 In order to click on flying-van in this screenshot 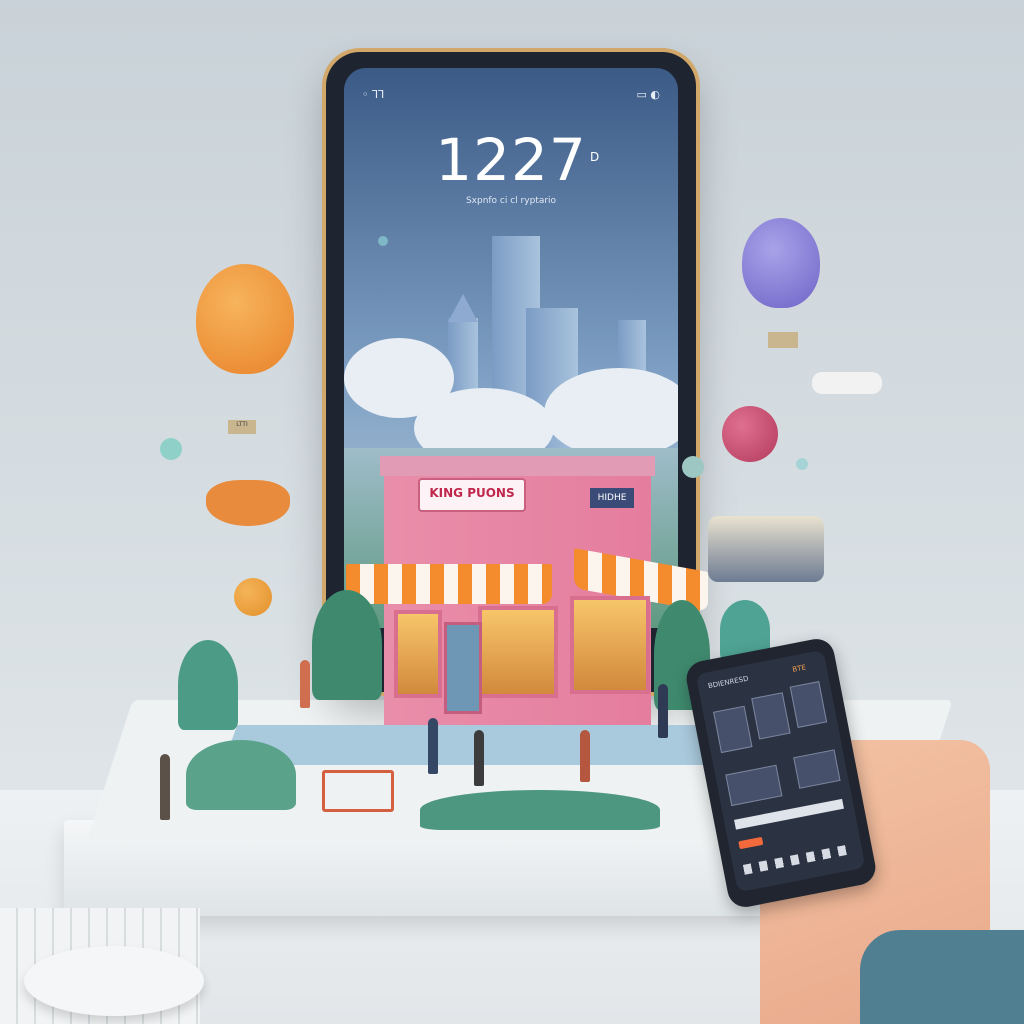, I will do `click(766, 549)`.